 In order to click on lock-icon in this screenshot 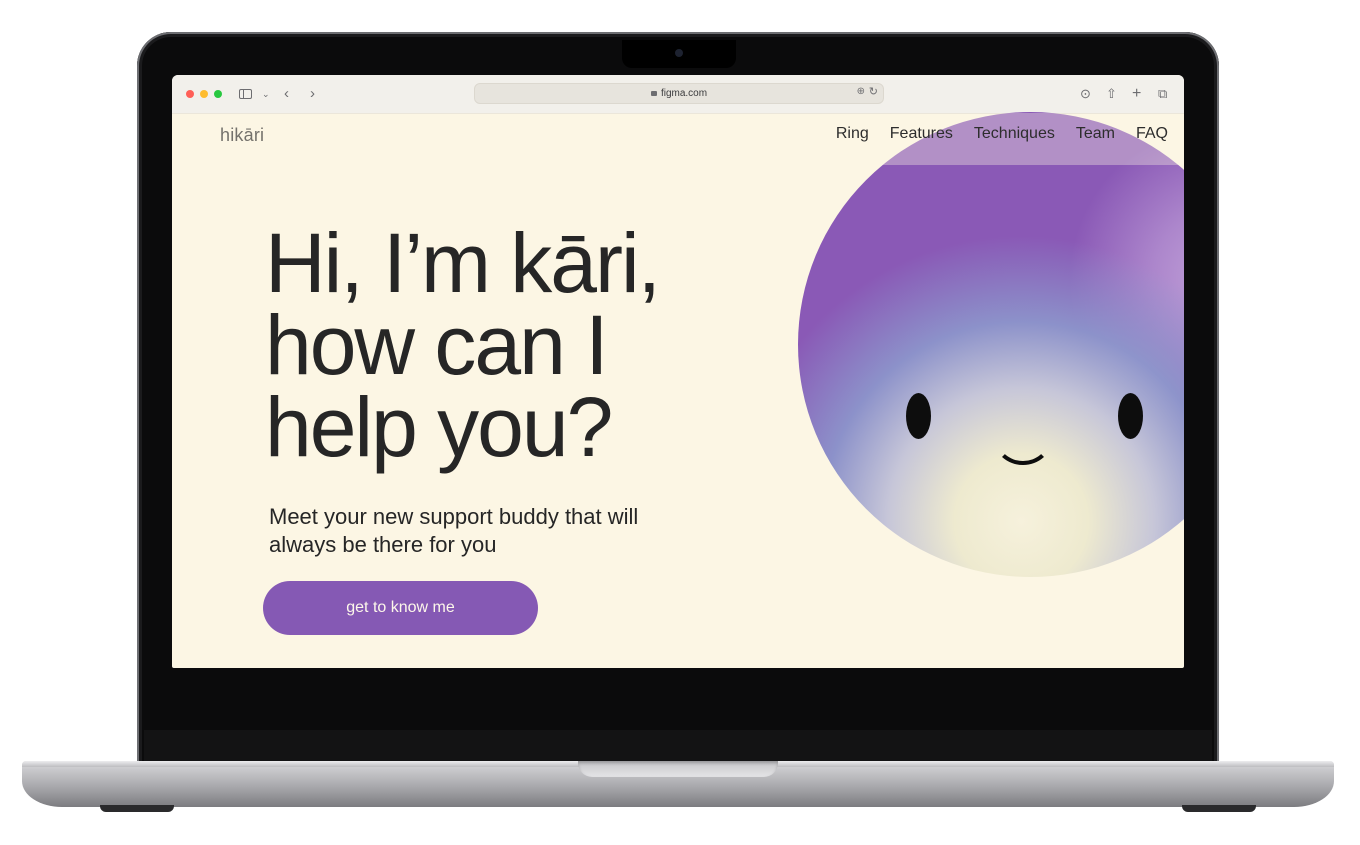, I will do `click(653, 93)`.